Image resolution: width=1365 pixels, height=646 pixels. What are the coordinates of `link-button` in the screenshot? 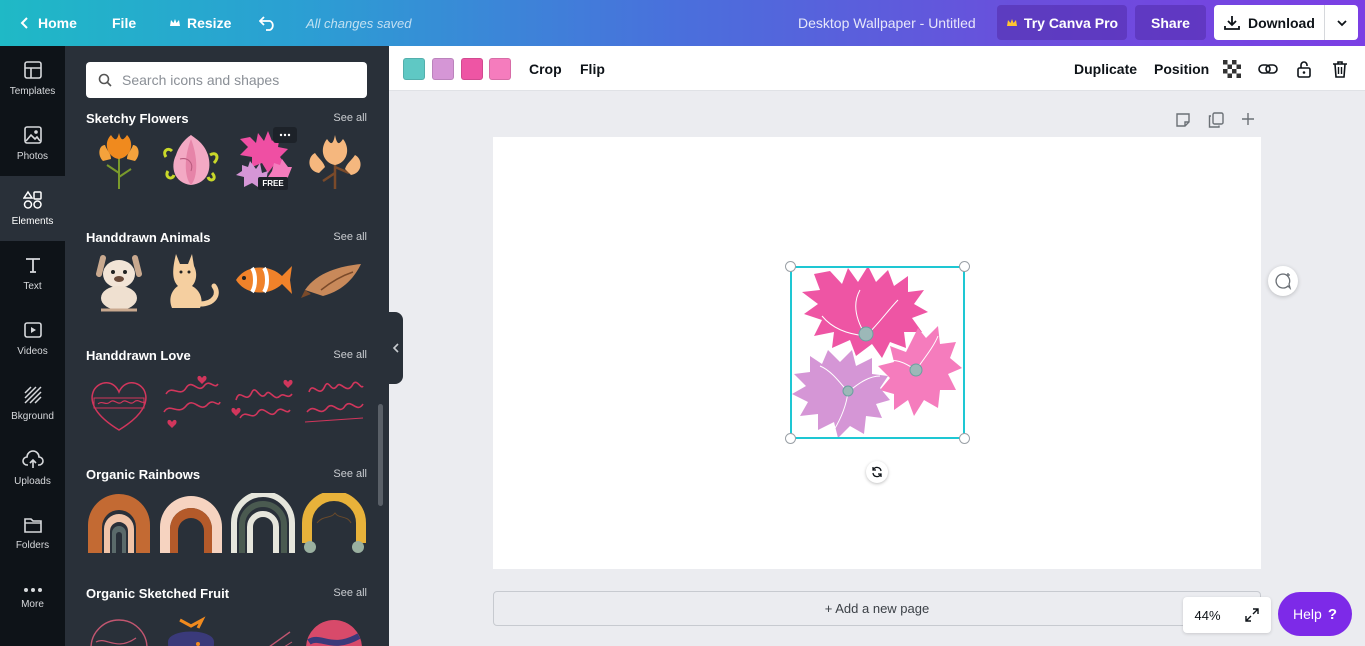 It's located at (1268, 68).